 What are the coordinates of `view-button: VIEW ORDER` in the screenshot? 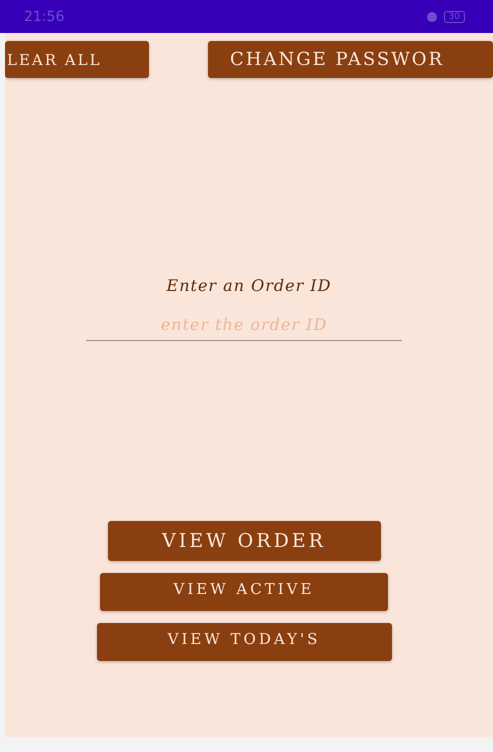 It's located at (244, 541).